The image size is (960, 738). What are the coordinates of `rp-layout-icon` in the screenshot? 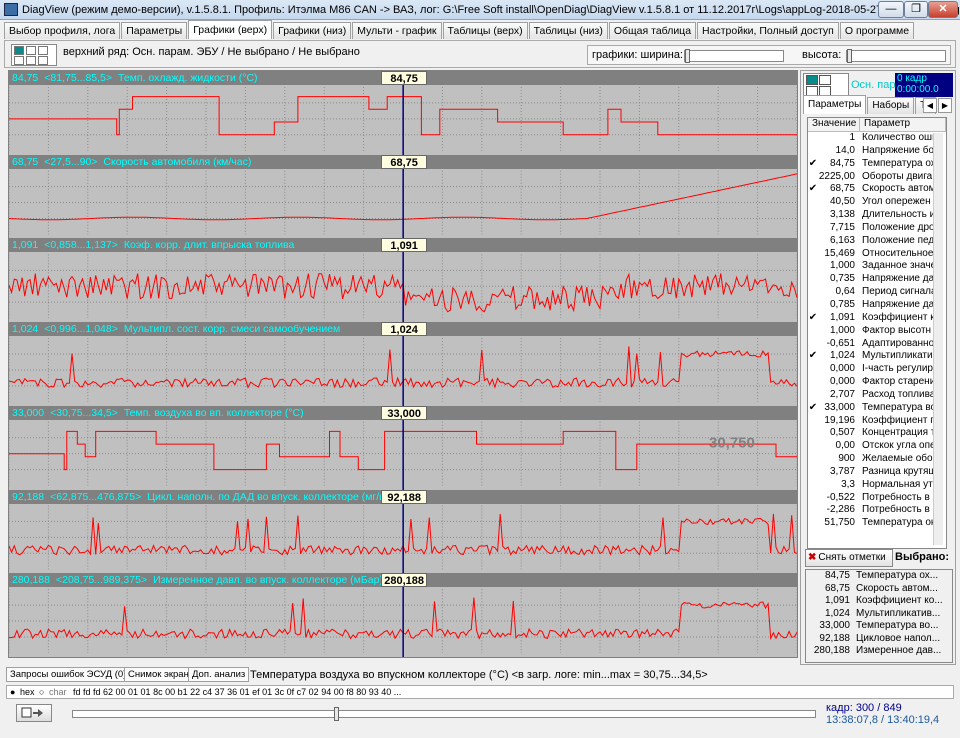 It's located at (826, 85).